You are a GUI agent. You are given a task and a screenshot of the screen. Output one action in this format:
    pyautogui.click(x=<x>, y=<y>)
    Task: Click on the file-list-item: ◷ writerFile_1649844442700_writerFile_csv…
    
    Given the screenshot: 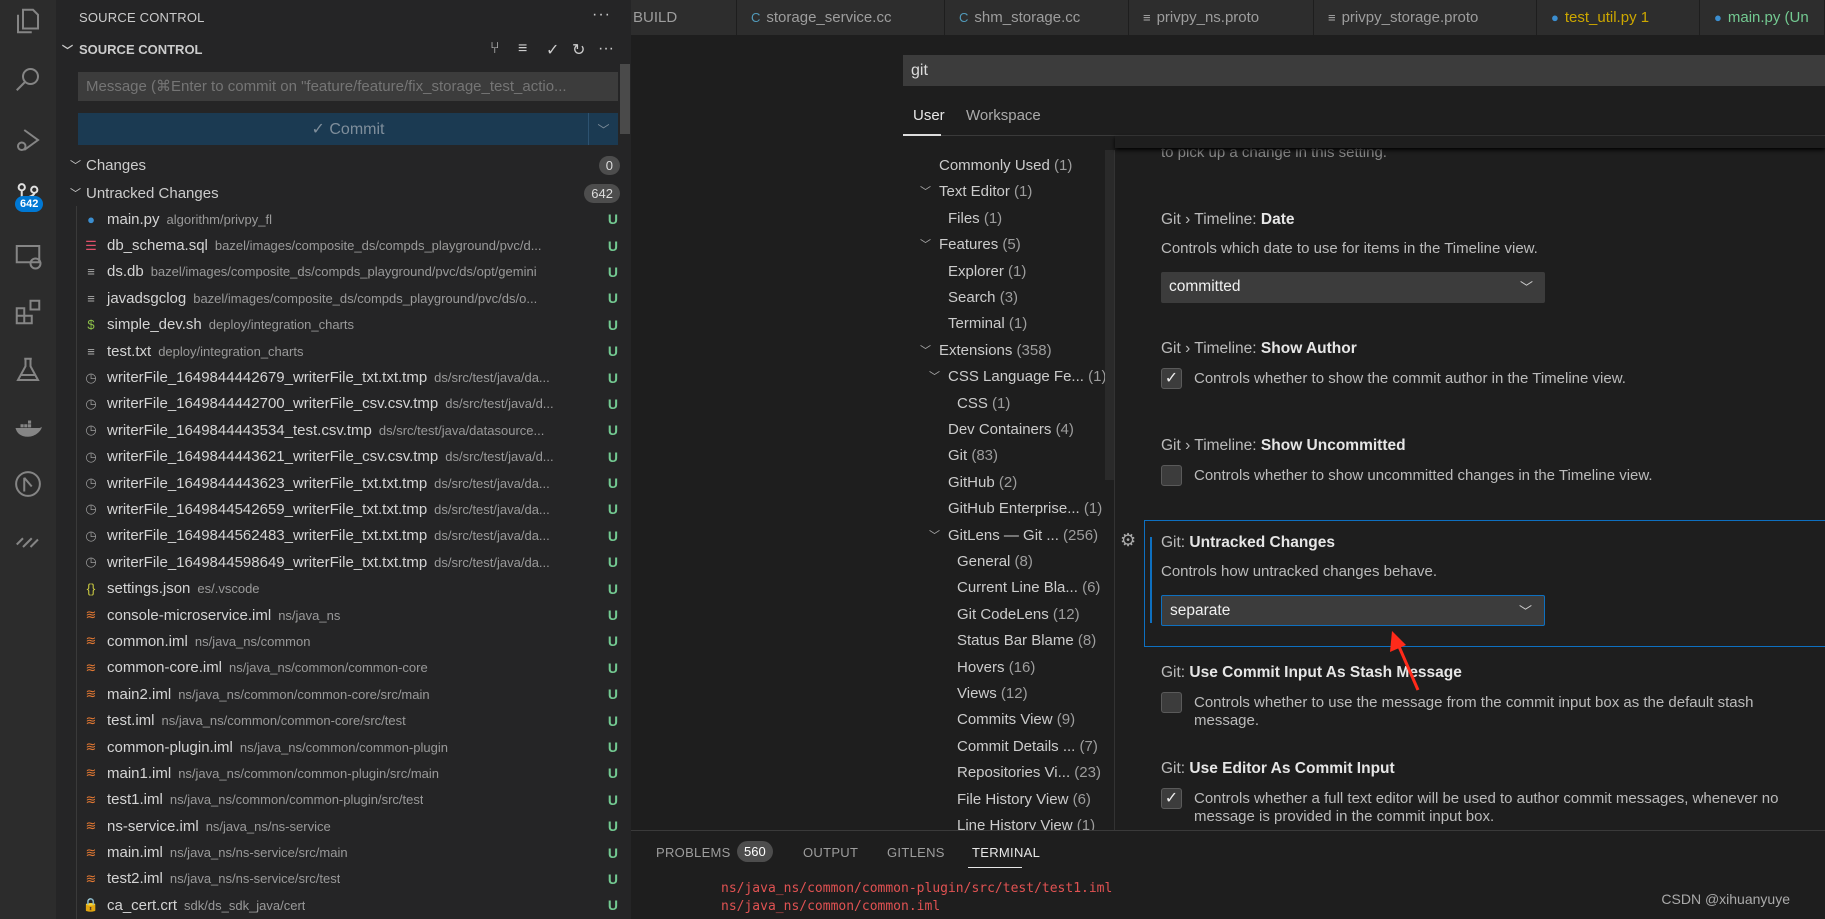 What is the action you would take?
    pyautogui.click(x=350, y=404)
    